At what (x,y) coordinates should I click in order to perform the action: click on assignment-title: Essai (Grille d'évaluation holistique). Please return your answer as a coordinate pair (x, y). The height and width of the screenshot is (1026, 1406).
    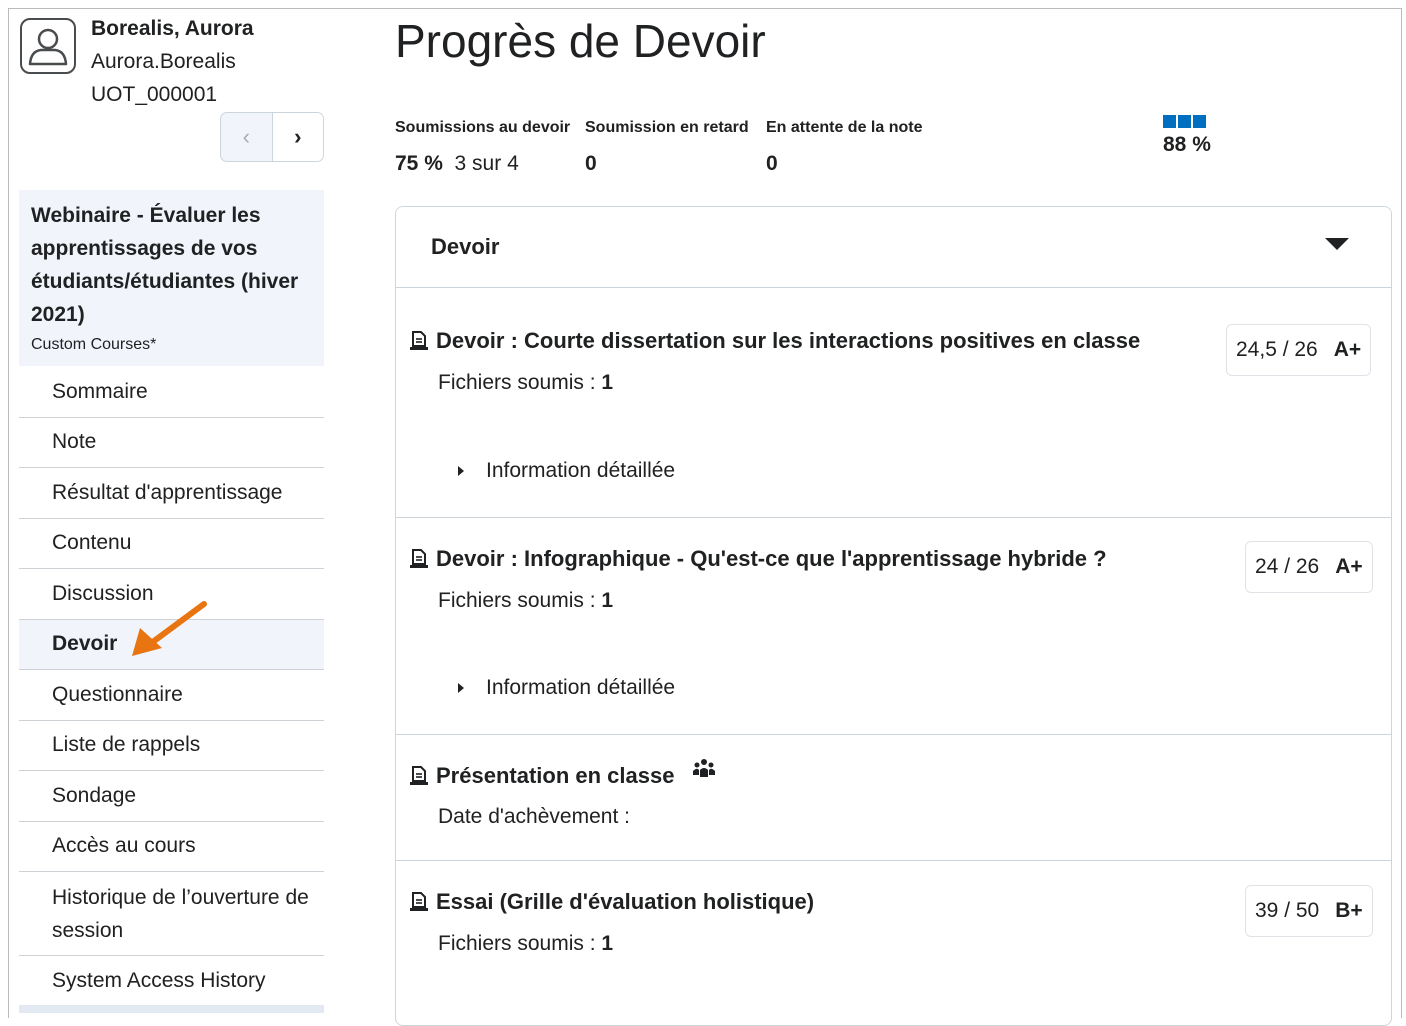
    Looking at the image, I should click on (611, 902).